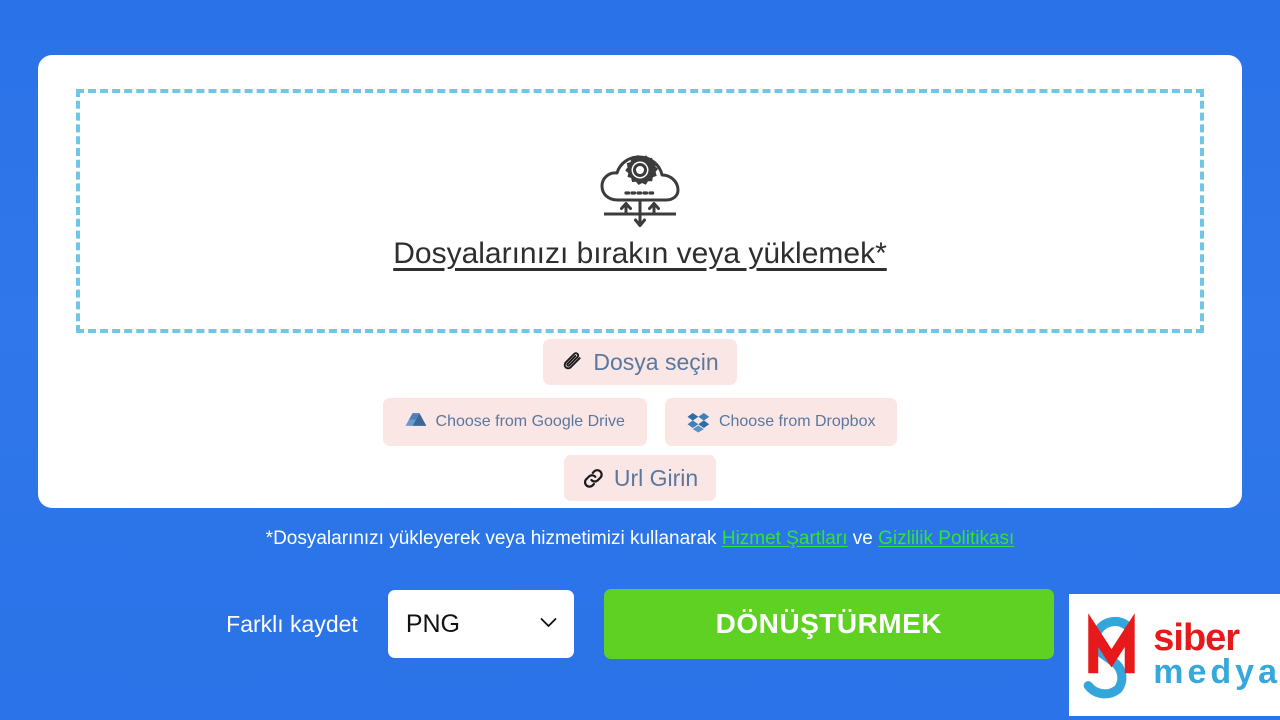 The width and height of the screenshot is (1280, 720). I want to click on google-drive-button: Choose from Google Drive, so click(514, 422).